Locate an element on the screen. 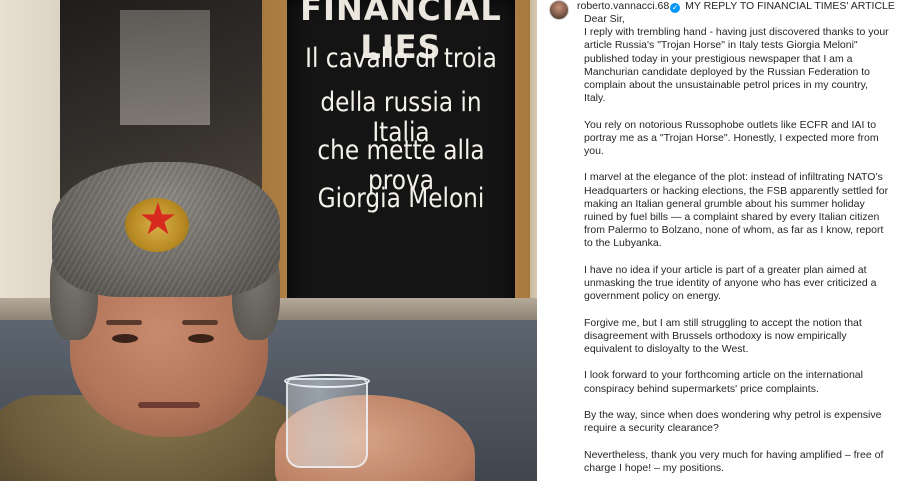  avatar is located at coordinates (559, 10).